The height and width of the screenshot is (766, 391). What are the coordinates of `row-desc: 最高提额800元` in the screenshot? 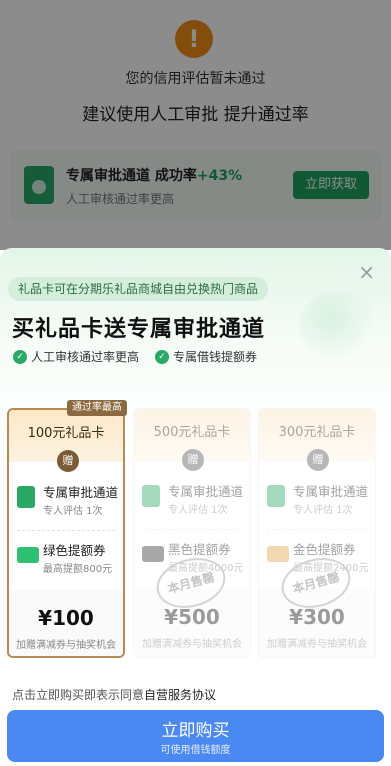 It's located at (78, 569).